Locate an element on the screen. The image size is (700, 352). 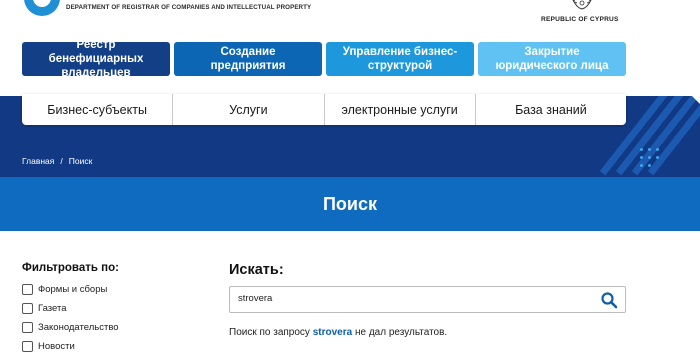
page-title: Поиск is located at coordinates (350, 204).